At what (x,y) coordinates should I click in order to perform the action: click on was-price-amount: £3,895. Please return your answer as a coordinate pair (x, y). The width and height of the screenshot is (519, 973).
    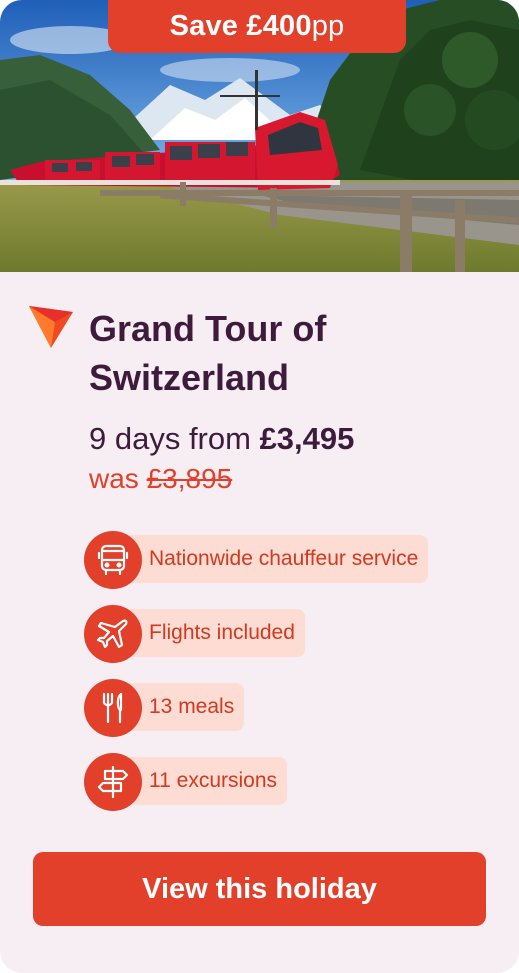
    Looking at the image, I should click on (189, 478).